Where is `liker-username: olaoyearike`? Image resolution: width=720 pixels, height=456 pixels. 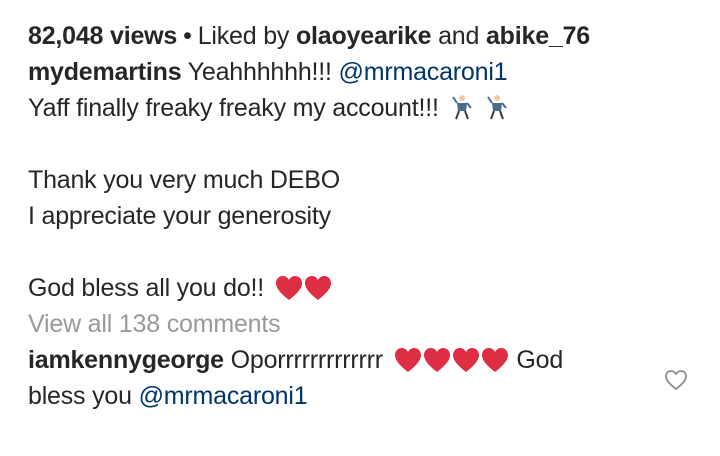 liker-username: olaoyearike is located at coordinates (364, 36).